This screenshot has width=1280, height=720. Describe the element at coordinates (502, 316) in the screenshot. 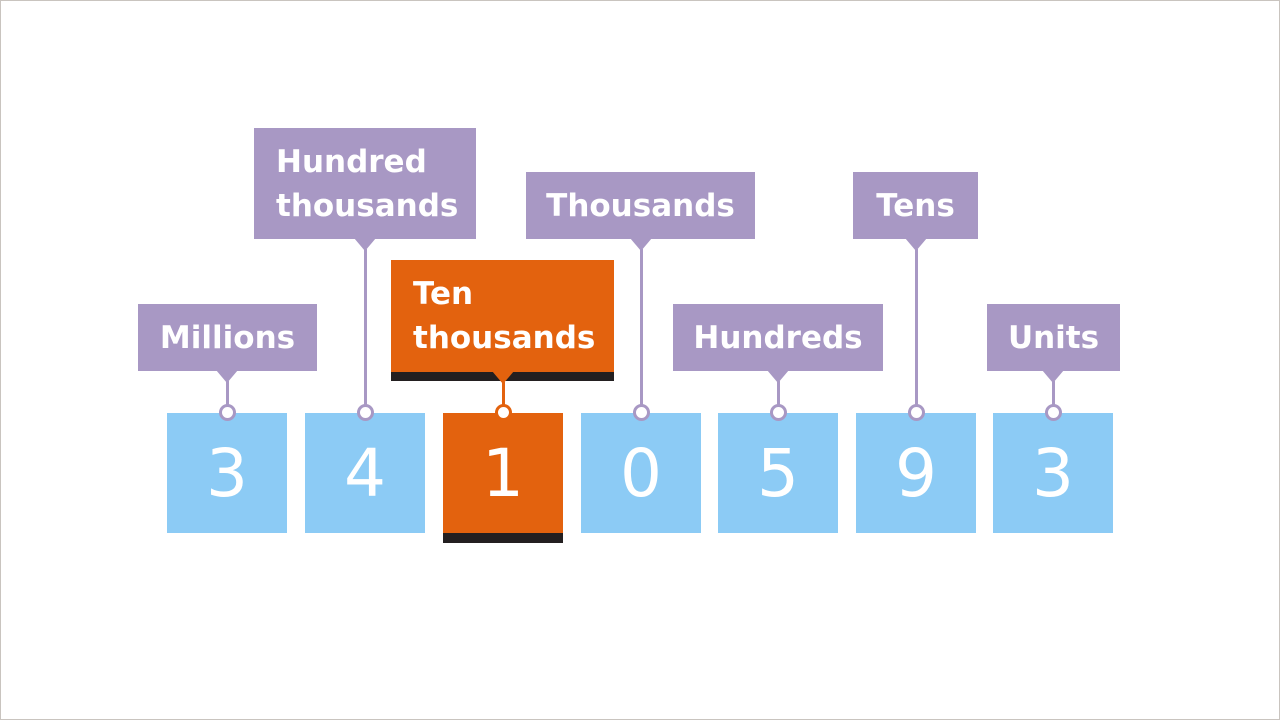

I see `label-ten-thousands: Ten thousands` at that location.